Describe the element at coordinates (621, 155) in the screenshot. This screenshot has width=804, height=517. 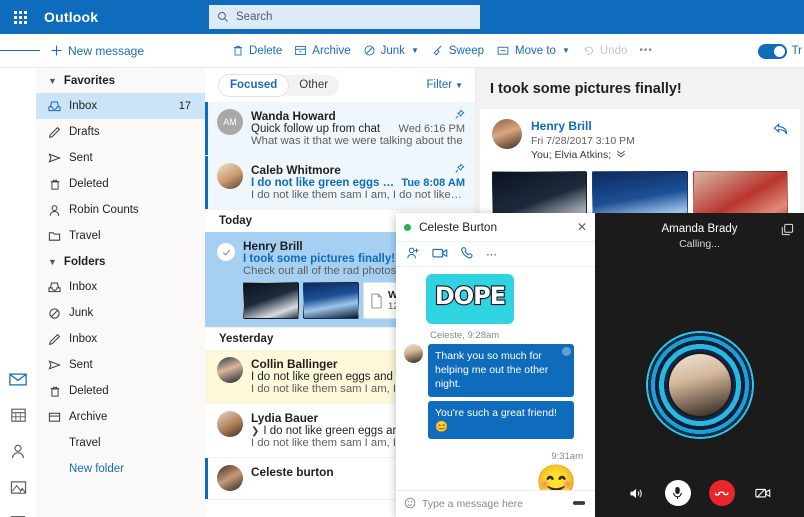
I see `chevron-double-down-icon` at that location.